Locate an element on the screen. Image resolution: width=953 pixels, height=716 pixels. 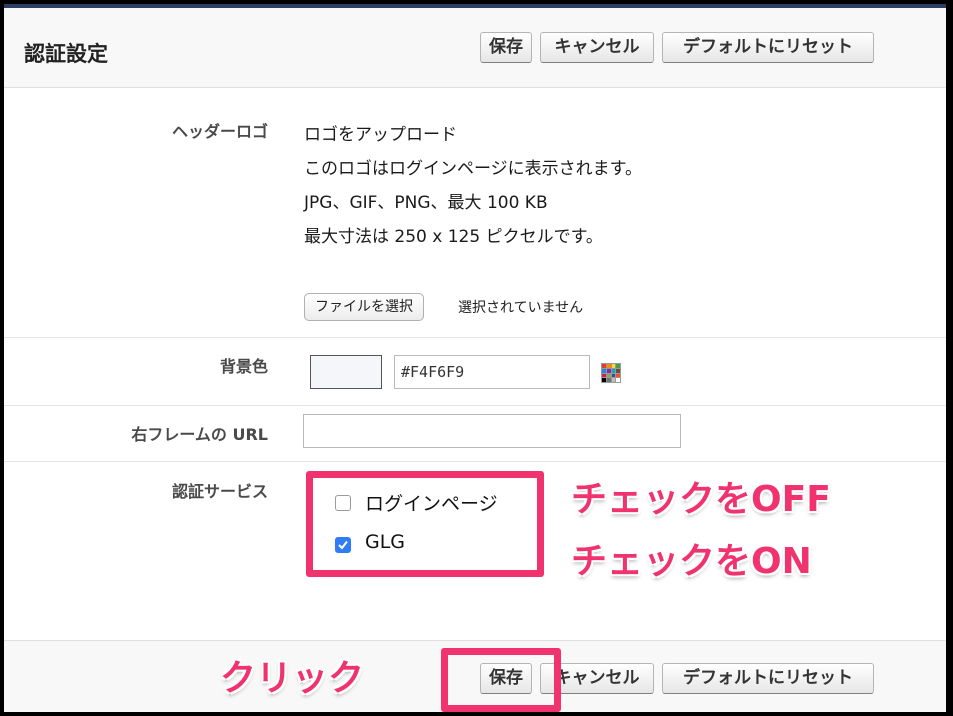
auth-services-label: 認証サービス is located at coordinates (219, 491).